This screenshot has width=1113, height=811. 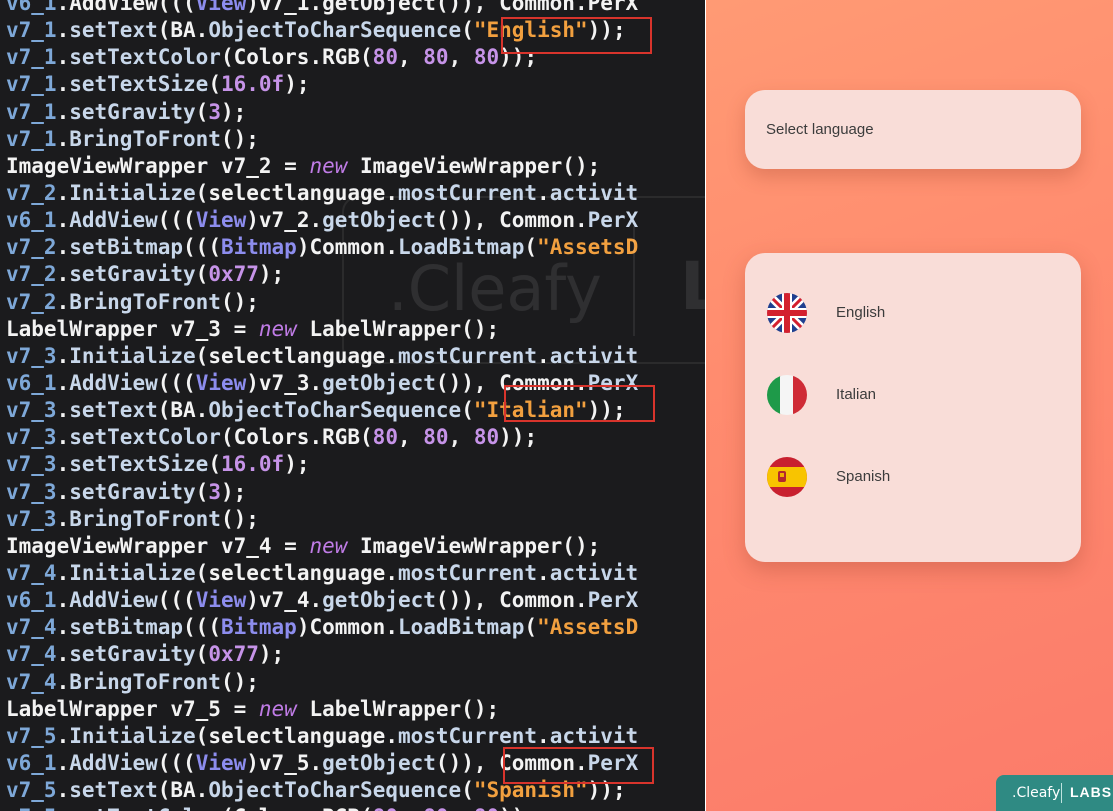 I want to click on code-line: v7_3.setTextSize(16.0f);, so click(x=322, y=464).